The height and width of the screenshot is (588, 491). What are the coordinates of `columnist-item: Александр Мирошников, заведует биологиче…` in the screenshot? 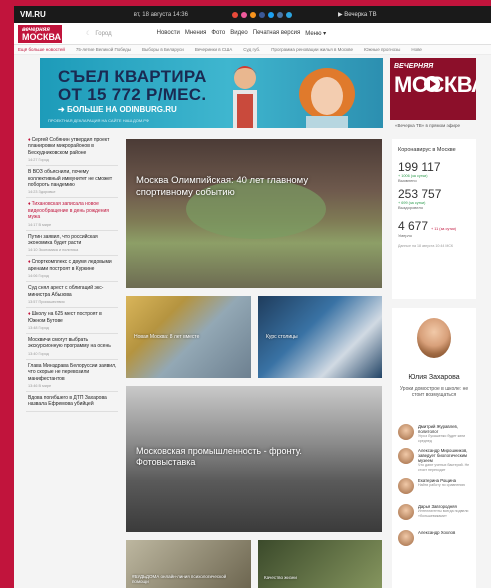 It's located at (436, 460).